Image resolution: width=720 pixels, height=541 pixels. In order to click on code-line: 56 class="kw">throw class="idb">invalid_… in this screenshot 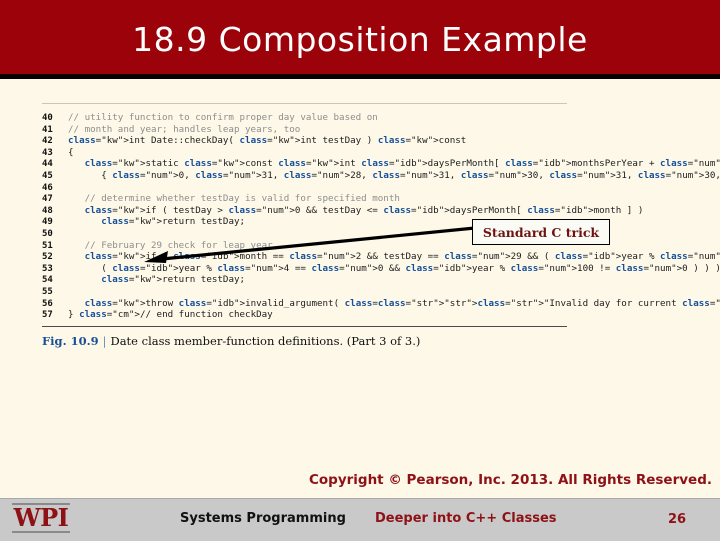, I will do `click(381, 304)`.